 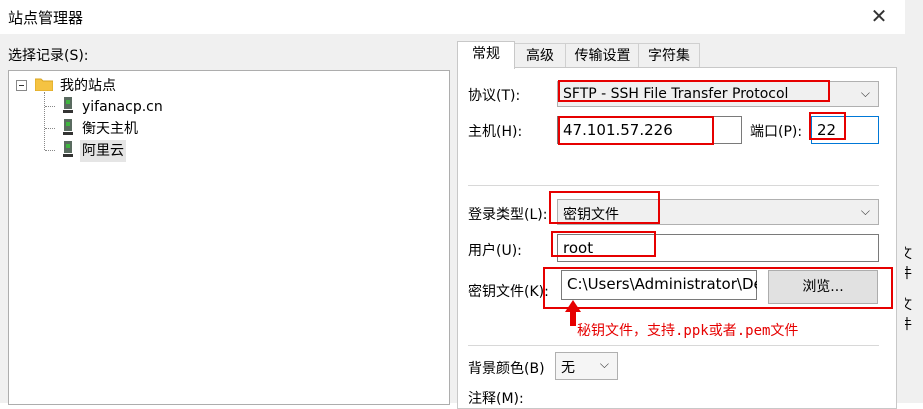 I want to click on port-label: 端口(P):, so click(x=776, y=132).